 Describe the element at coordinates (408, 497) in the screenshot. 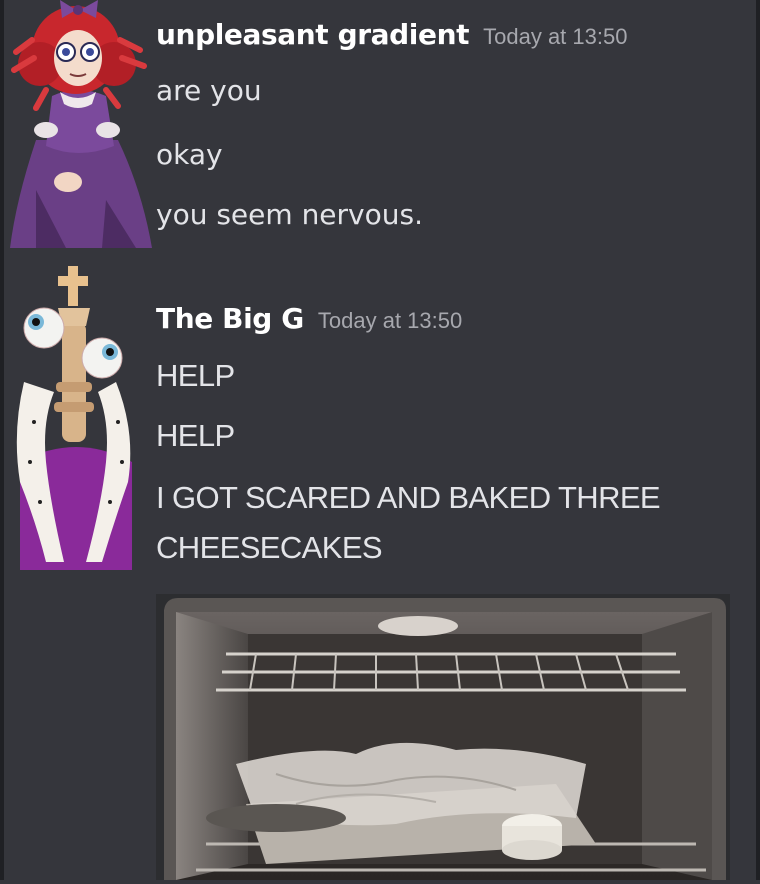

I see `message-text: I GOT SCARED AND BAKED THREE` at that location.